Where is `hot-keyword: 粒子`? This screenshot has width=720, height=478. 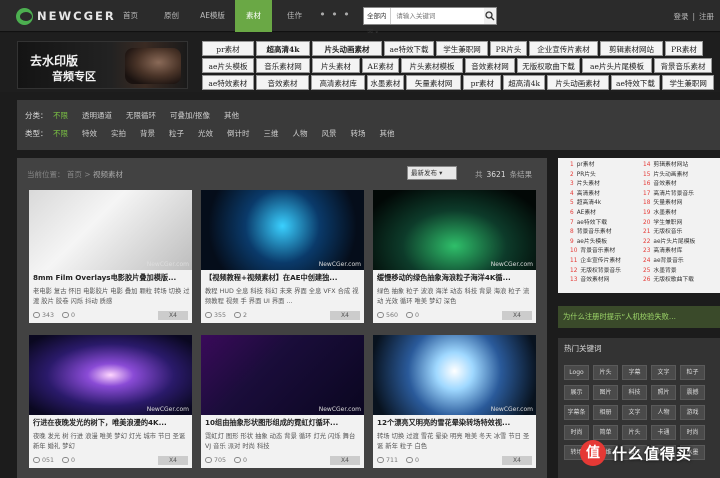 hot-keyword: 粒子 is located at coordinates (692, 372).